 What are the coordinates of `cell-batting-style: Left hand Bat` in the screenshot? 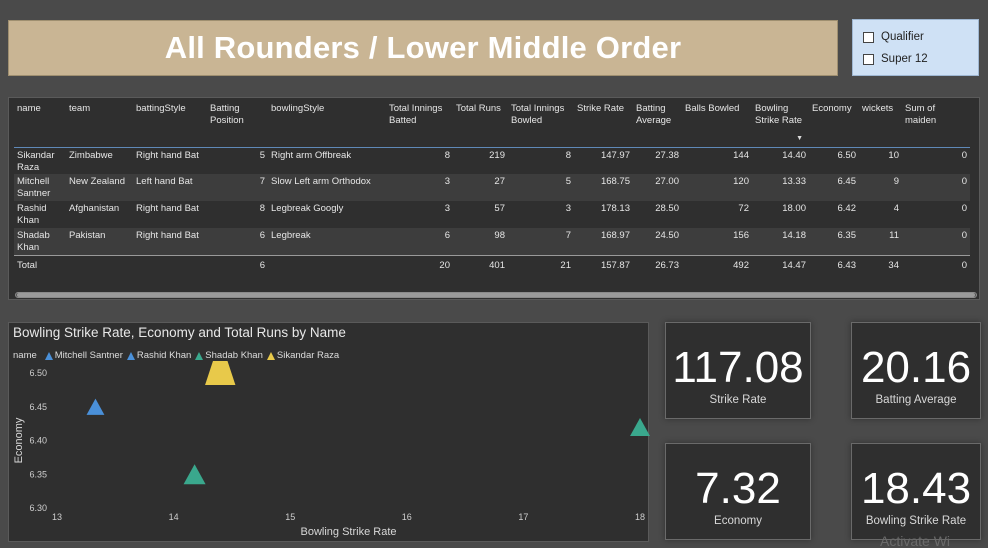 It's located at (164, 181).